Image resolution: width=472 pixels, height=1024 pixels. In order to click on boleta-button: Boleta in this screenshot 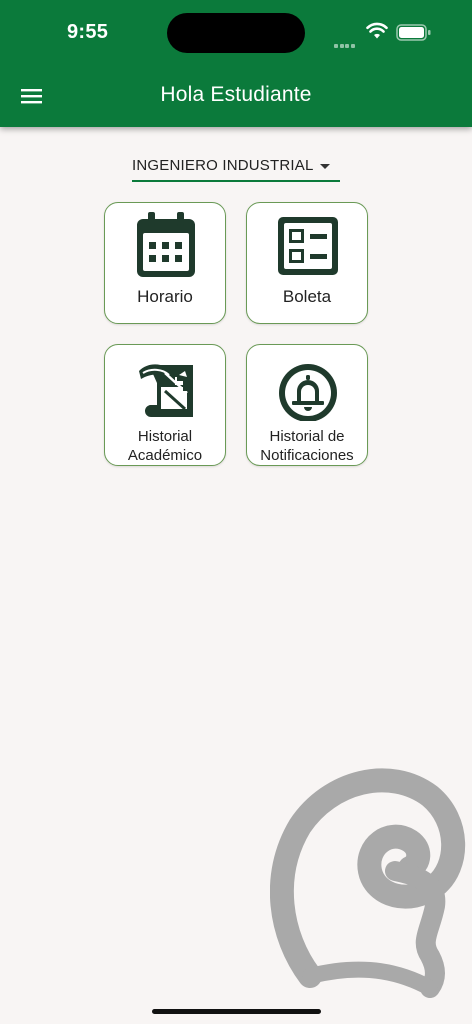, I will do `click(307, 263)`.